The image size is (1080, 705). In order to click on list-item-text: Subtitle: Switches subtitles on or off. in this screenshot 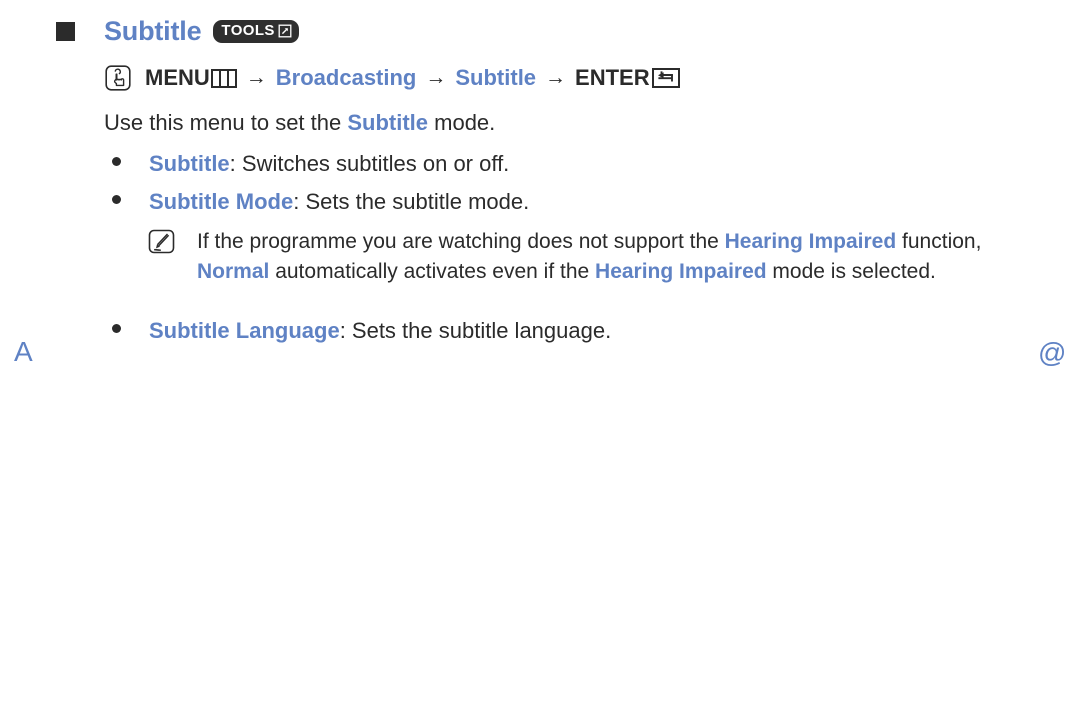, I will do `click(329, 164)`.